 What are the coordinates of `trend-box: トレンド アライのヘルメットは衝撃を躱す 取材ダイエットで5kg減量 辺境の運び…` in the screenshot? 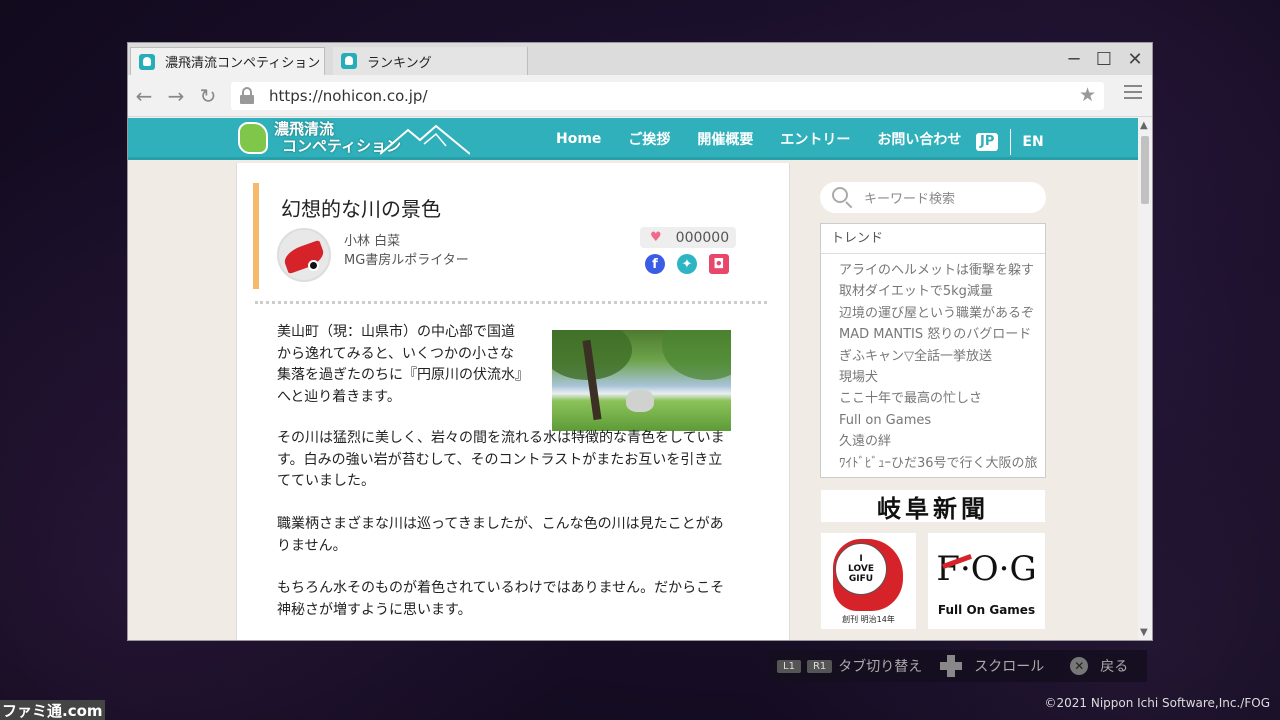 It's located at (933, 350).